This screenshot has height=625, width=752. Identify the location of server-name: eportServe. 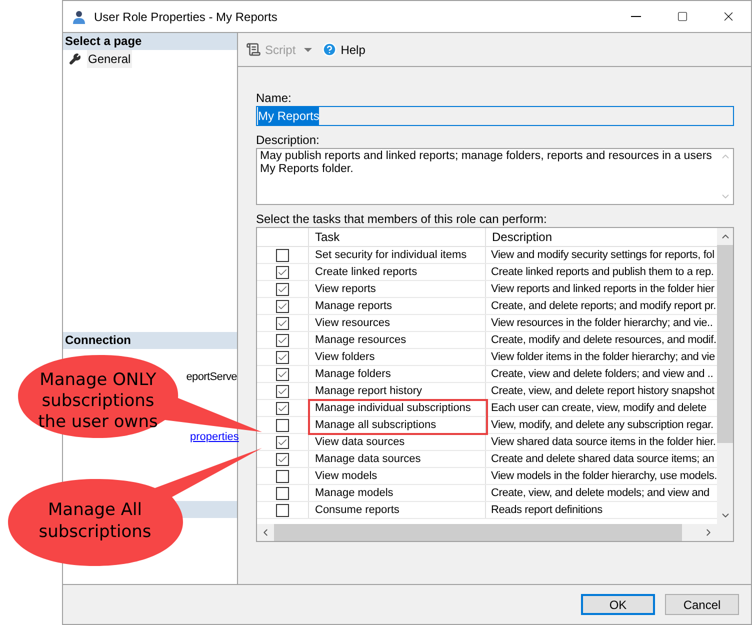
(211, 377).